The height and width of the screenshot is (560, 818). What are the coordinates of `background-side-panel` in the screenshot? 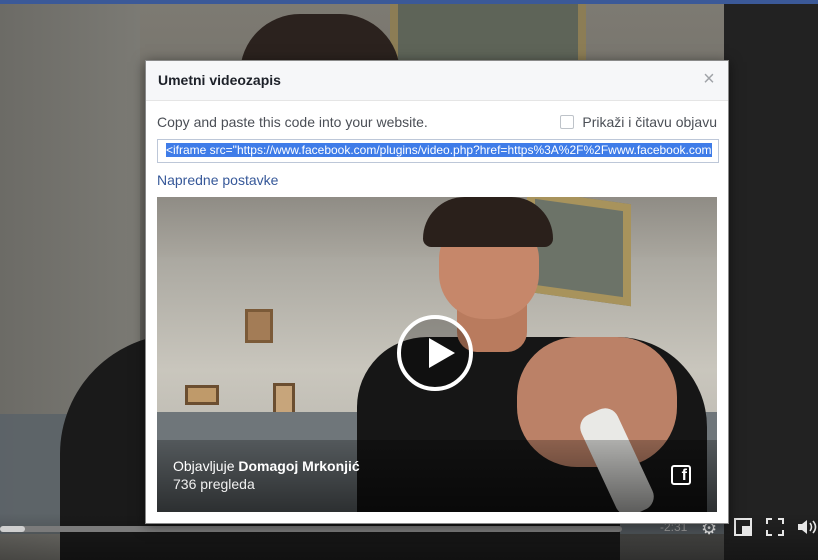 It's located at (771, 282).